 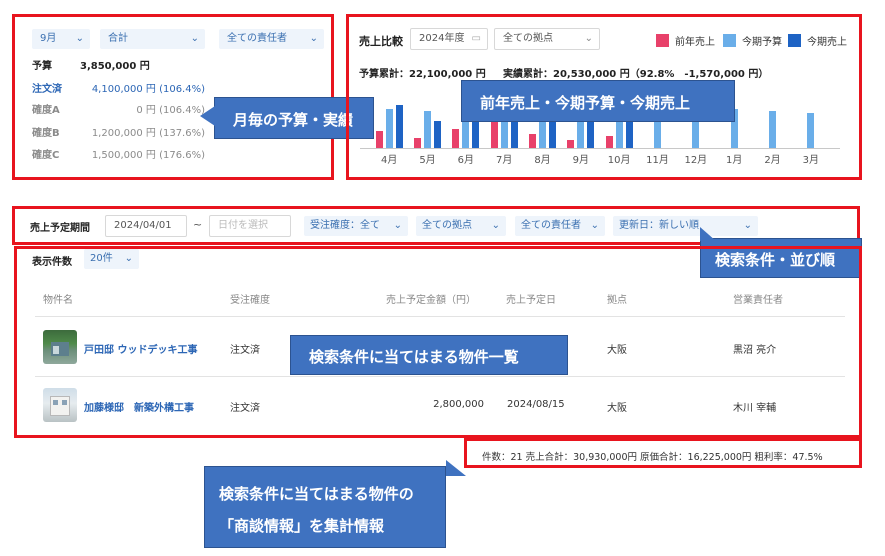 I want to click on base-select-value: 全ての拠点, so click(x=528, y=38).